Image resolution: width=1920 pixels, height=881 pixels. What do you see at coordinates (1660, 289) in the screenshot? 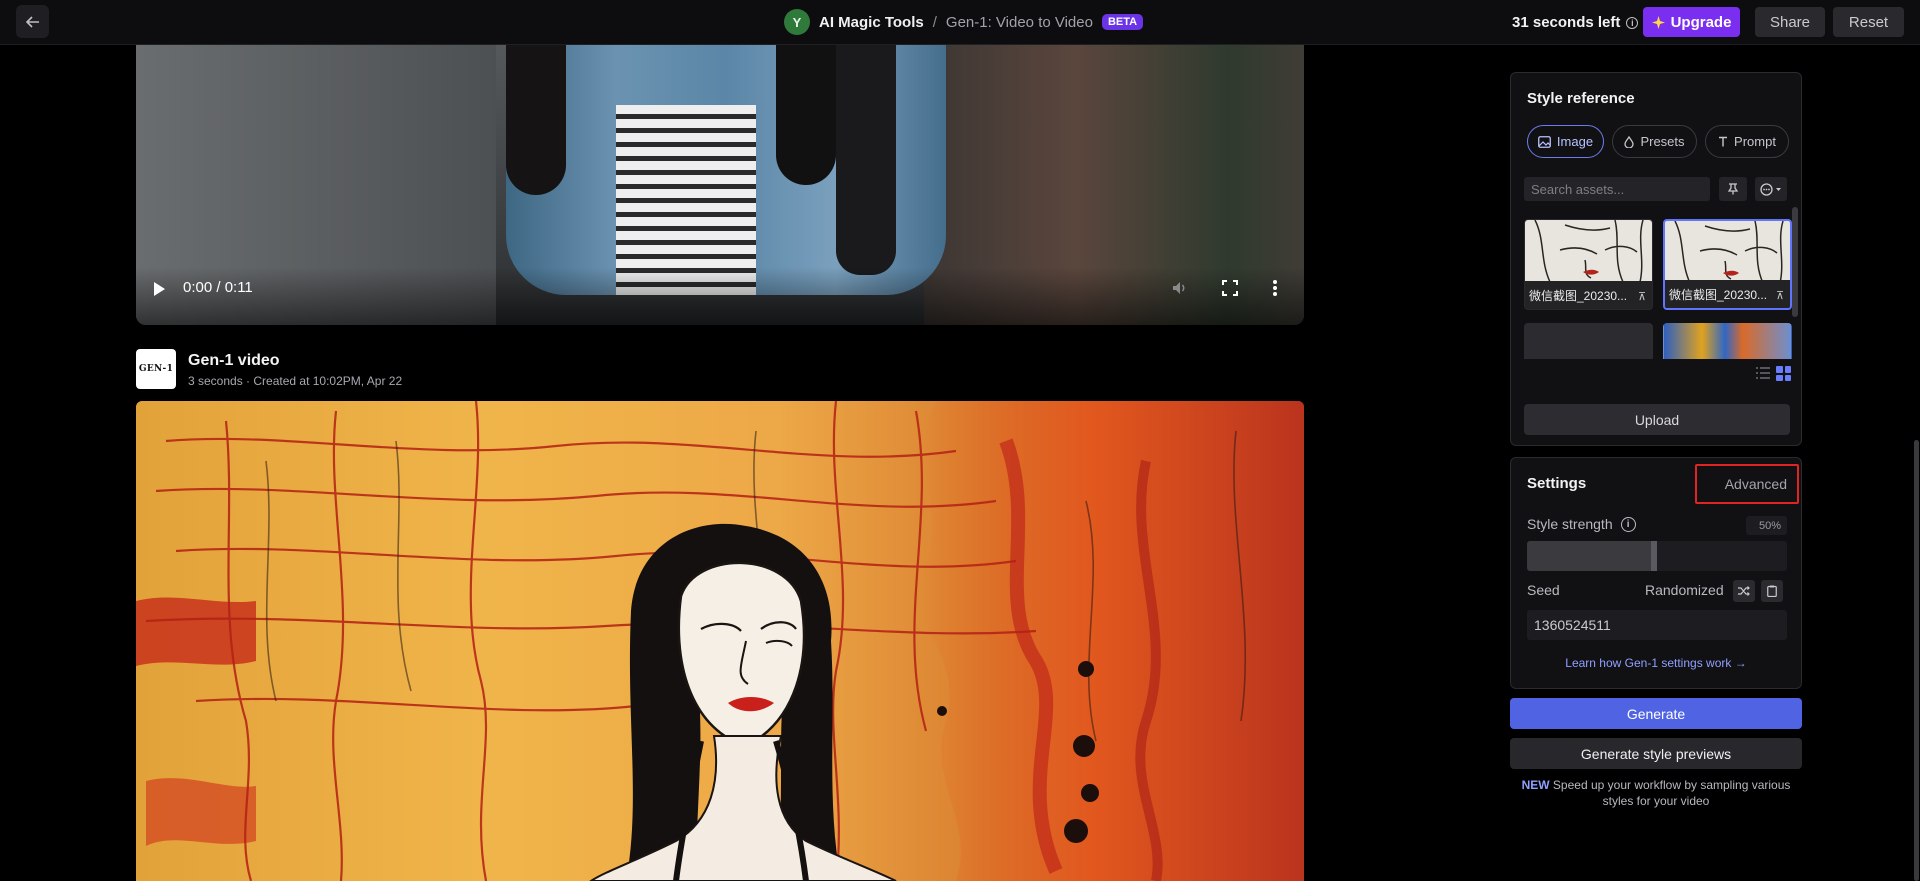
I see `asset-grid: 微信截图_20230... ⊼ 微信截图_20230... ⊼` at bounding box center [1660, 289].